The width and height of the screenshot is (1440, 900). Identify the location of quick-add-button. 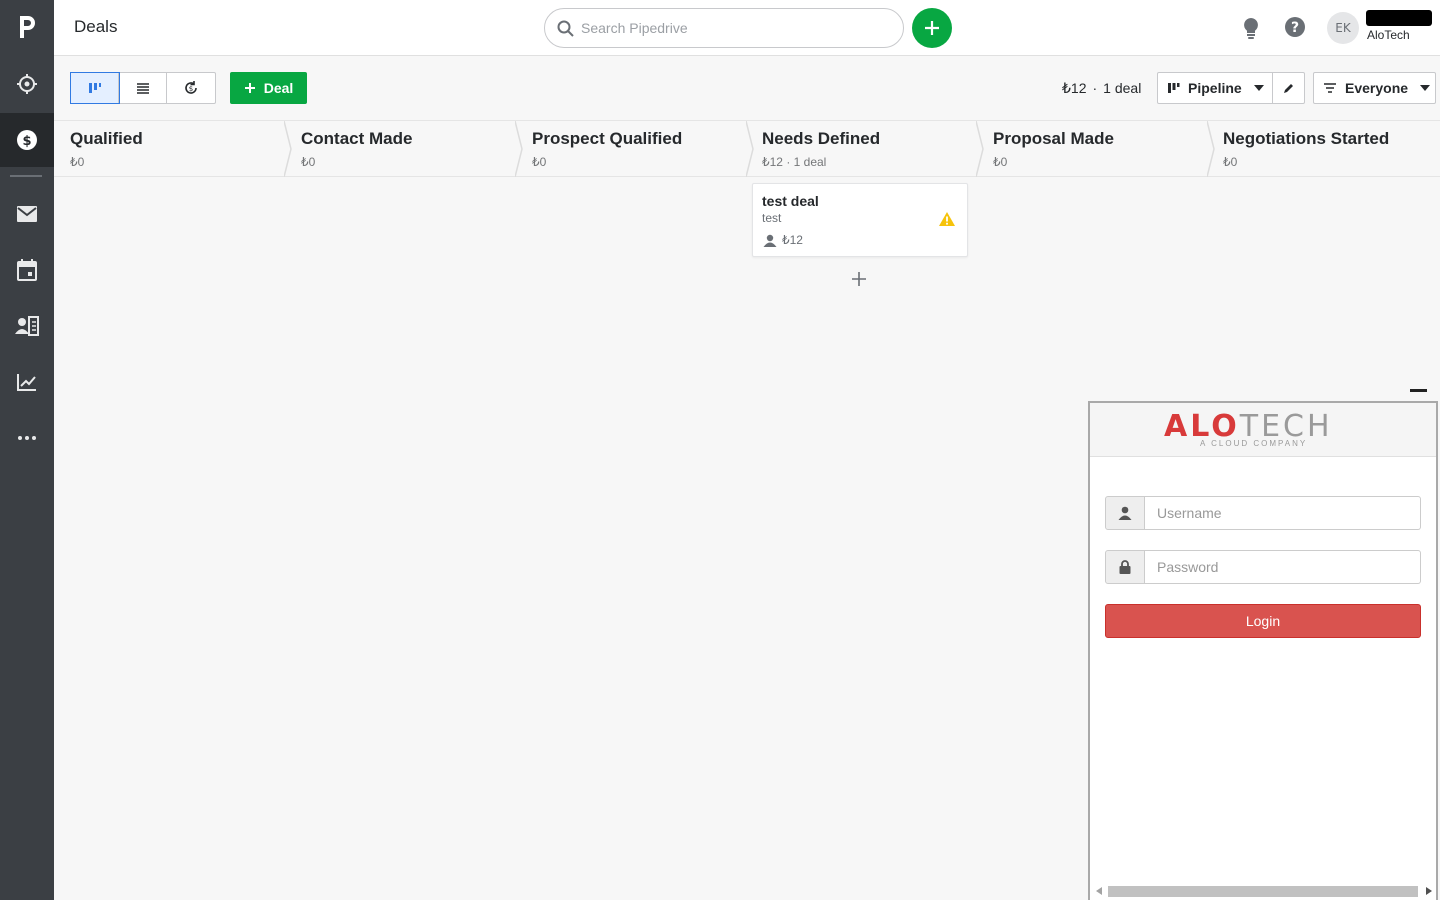
(932, 28).